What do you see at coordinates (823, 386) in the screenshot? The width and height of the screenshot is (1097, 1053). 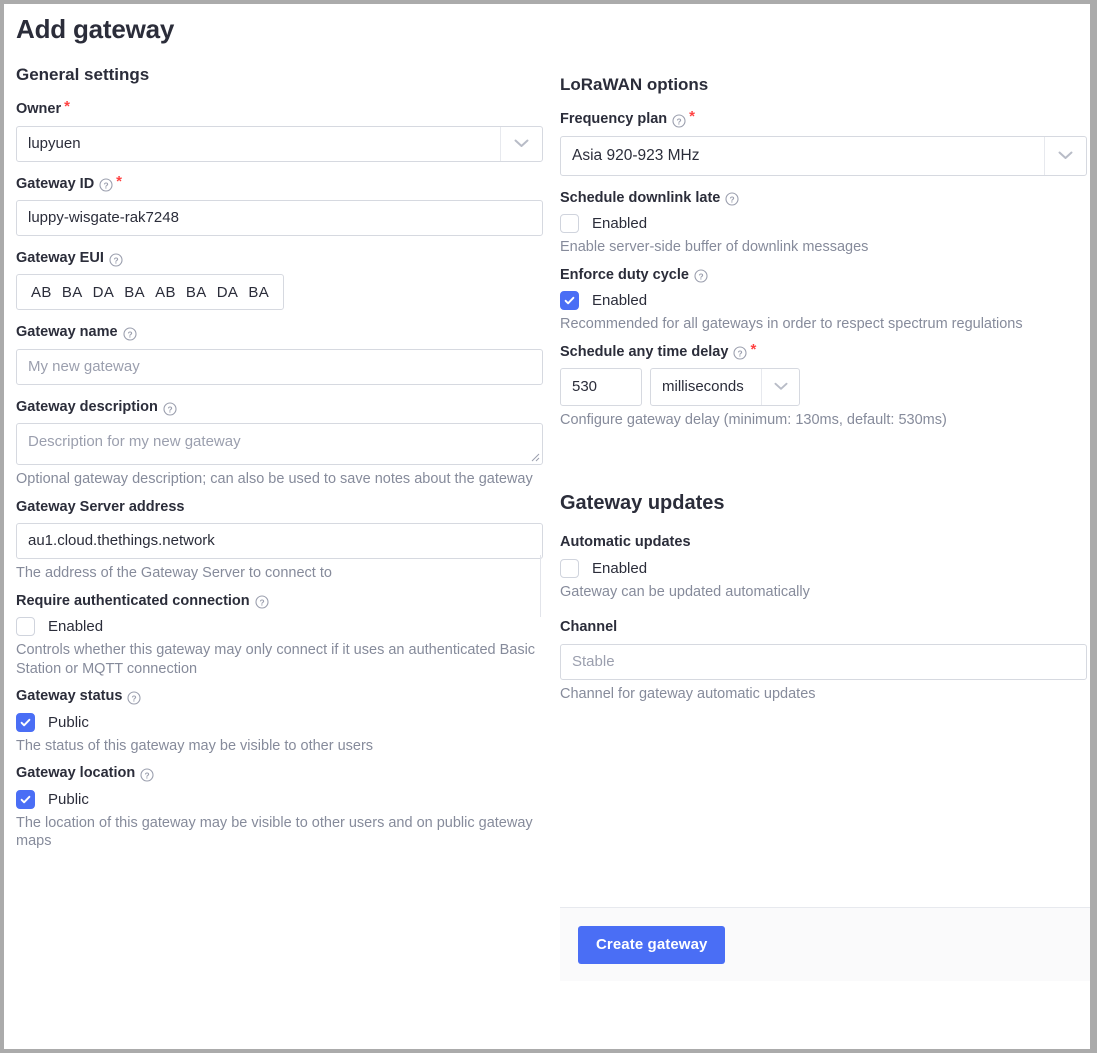 I see `schedule-any-time-delay-row: 530 milliseconds` at bounding box center [823, 386].